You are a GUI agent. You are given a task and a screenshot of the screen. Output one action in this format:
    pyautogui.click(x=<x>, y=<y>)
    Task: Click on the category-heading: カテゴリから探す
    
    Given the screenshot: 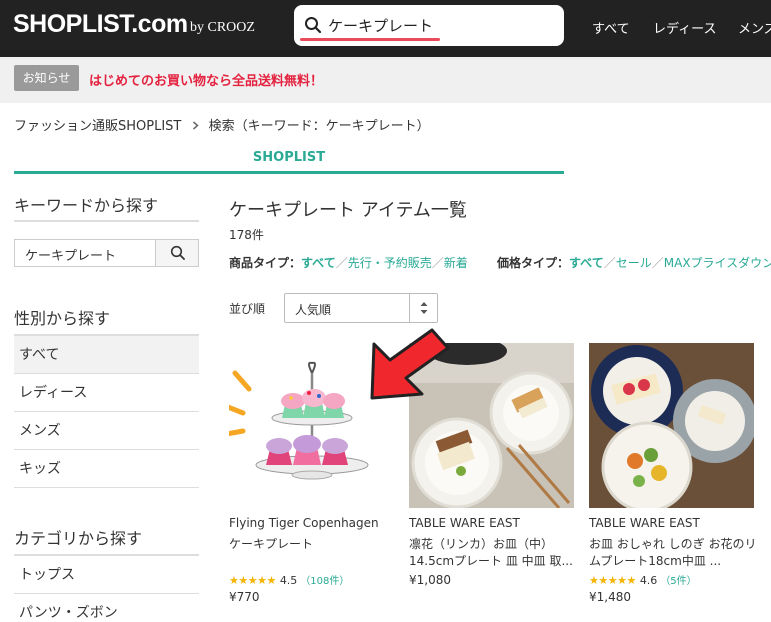 What is the action you would take?
    pyautogui.click(x=78, y=538)
    